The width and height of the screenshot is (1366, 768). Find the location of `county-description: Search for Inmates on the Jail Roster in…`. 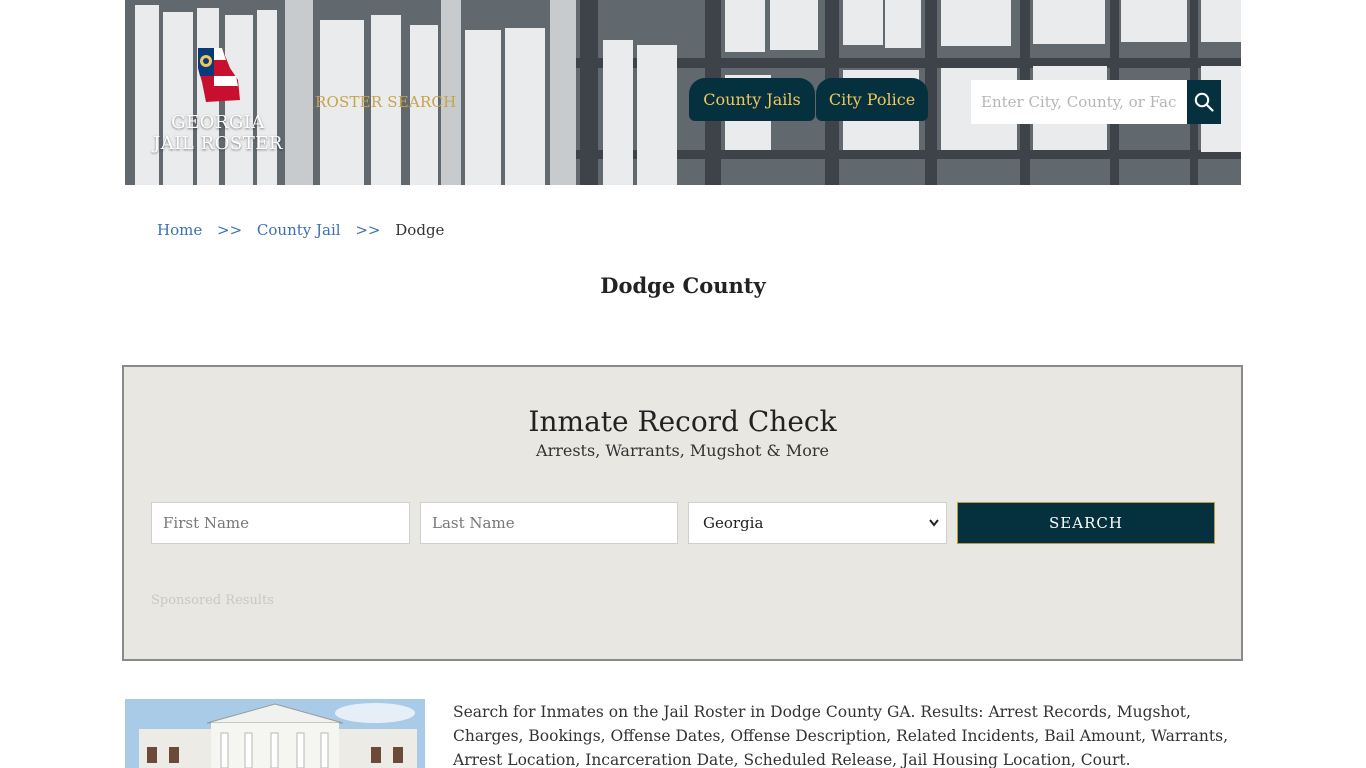

county-description: Search for Inmates on the Jail Roster in… is located at coordinates (840, 735).